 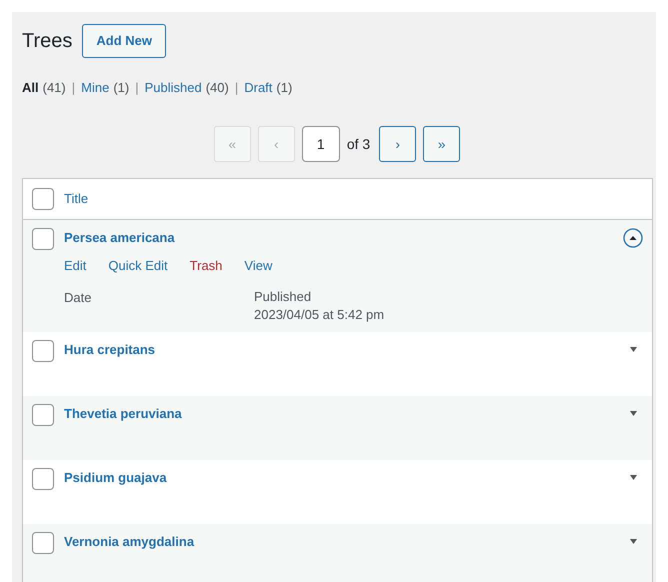 I want to click on collapse-icon, so click(x=633, y=238).